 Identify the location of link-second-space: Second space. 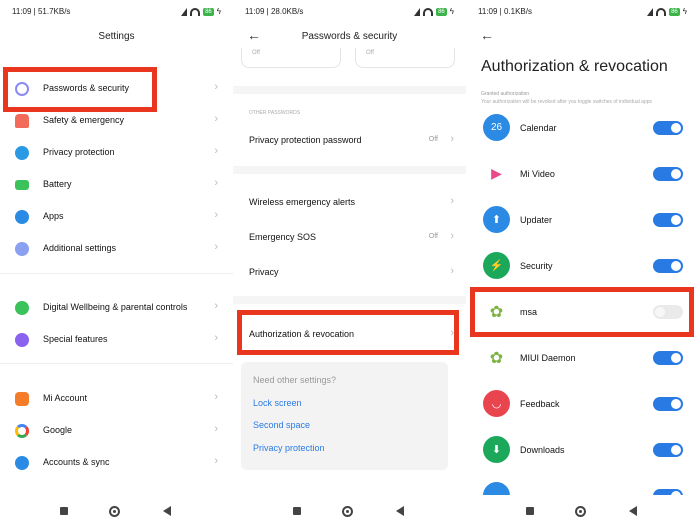
(281, 425).